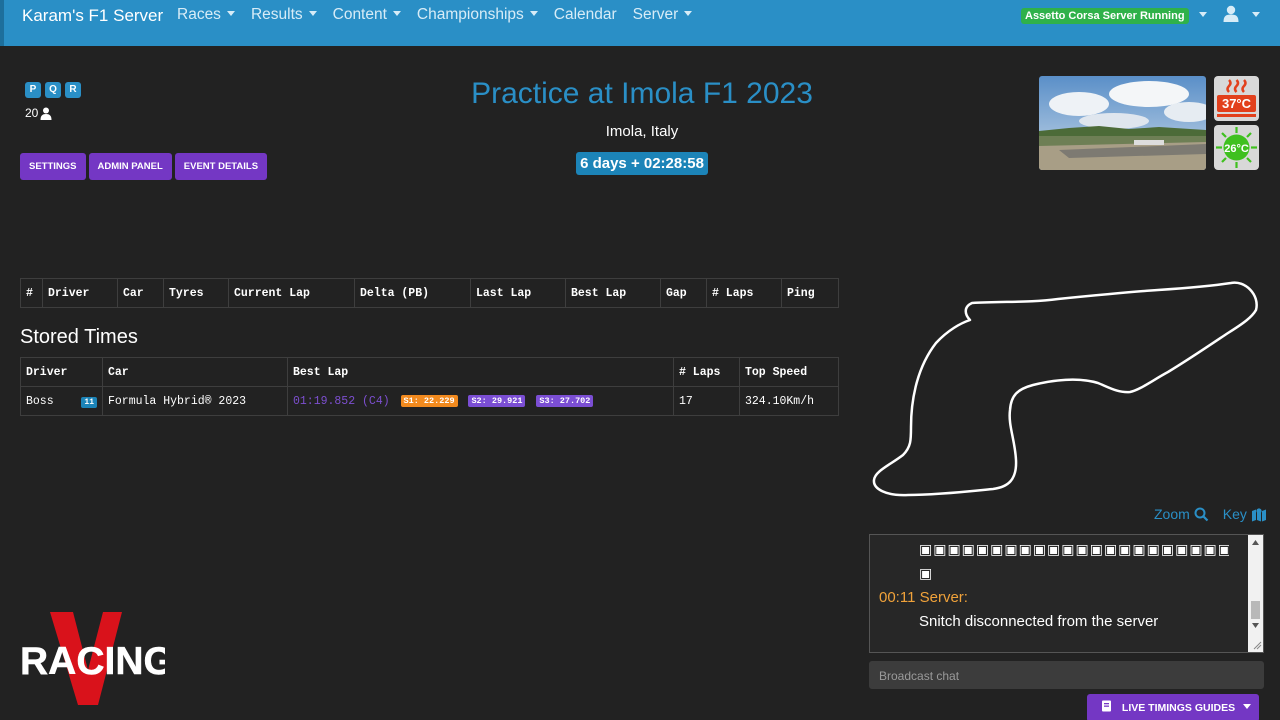 The width and height of the screenshot is (1280, 720). I want to click on stored-car-cell: Formula Hybrid® 2023, so click(195, 401).